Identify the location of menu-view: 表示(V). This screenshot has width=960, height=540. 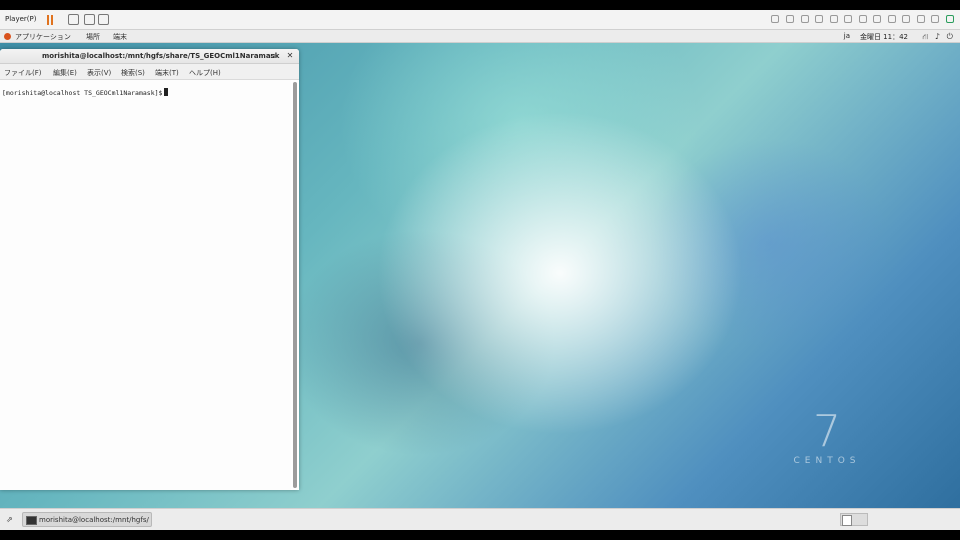
(99, 73).